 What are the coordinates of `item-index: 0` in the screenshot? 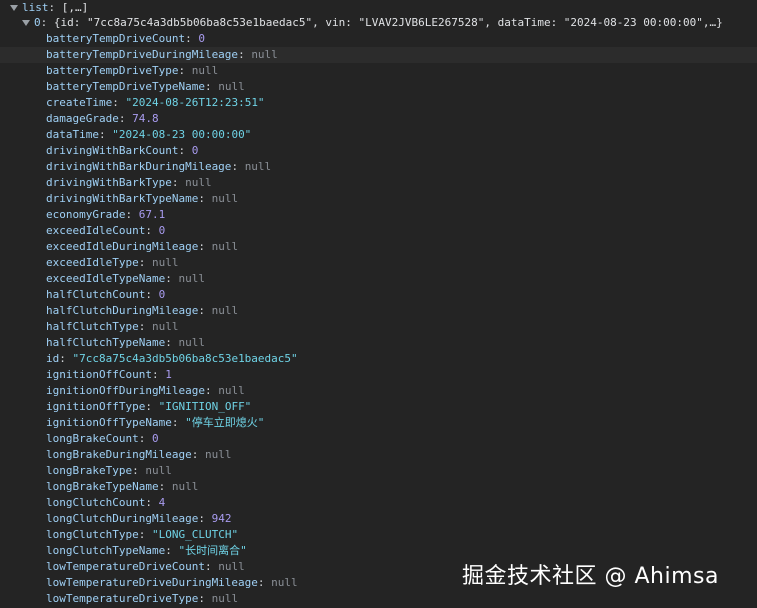 It's located at (37, 22).